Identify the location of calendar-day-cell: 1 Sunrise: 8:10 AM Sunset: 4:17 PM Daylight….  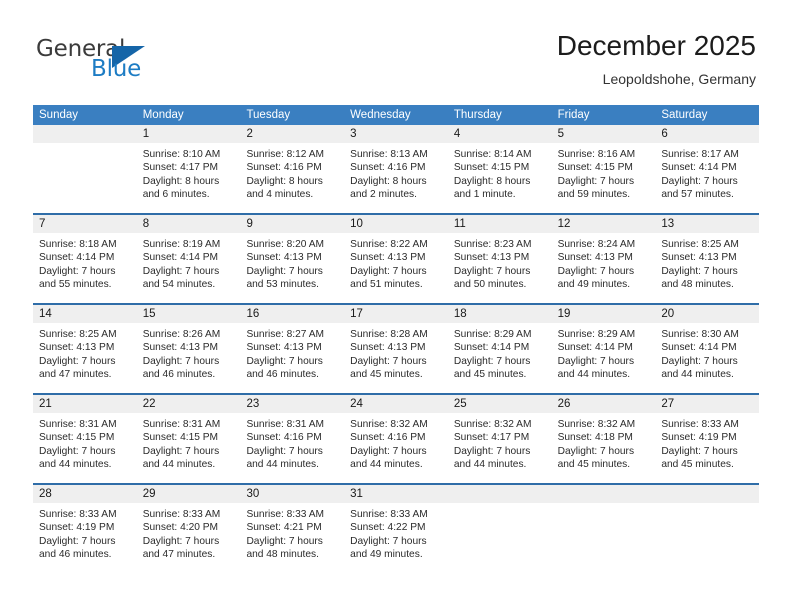
(188, 169).